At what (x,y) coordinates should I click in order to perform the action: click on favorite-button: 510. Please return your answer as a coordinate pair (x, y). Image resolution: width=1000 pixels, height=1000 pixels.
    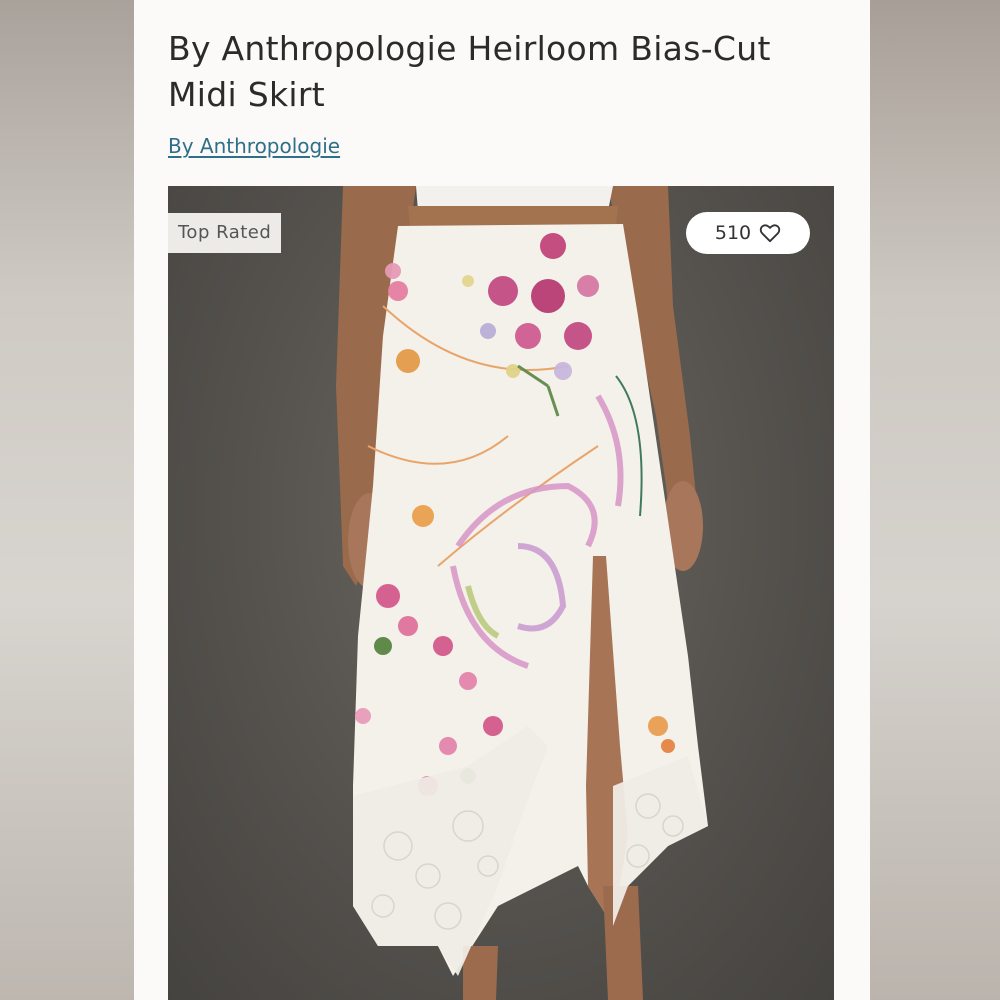
    Looking at the image, I should click on (748, 233).